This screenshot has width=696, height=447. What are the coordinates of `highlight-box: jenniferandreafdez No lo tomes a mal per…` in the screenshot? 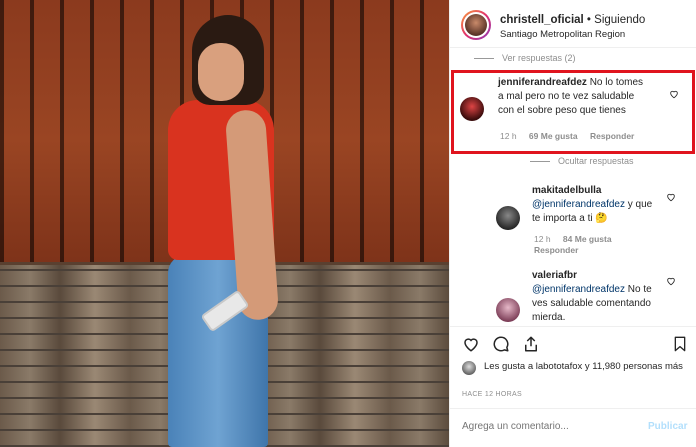 It's located at (573, 112).